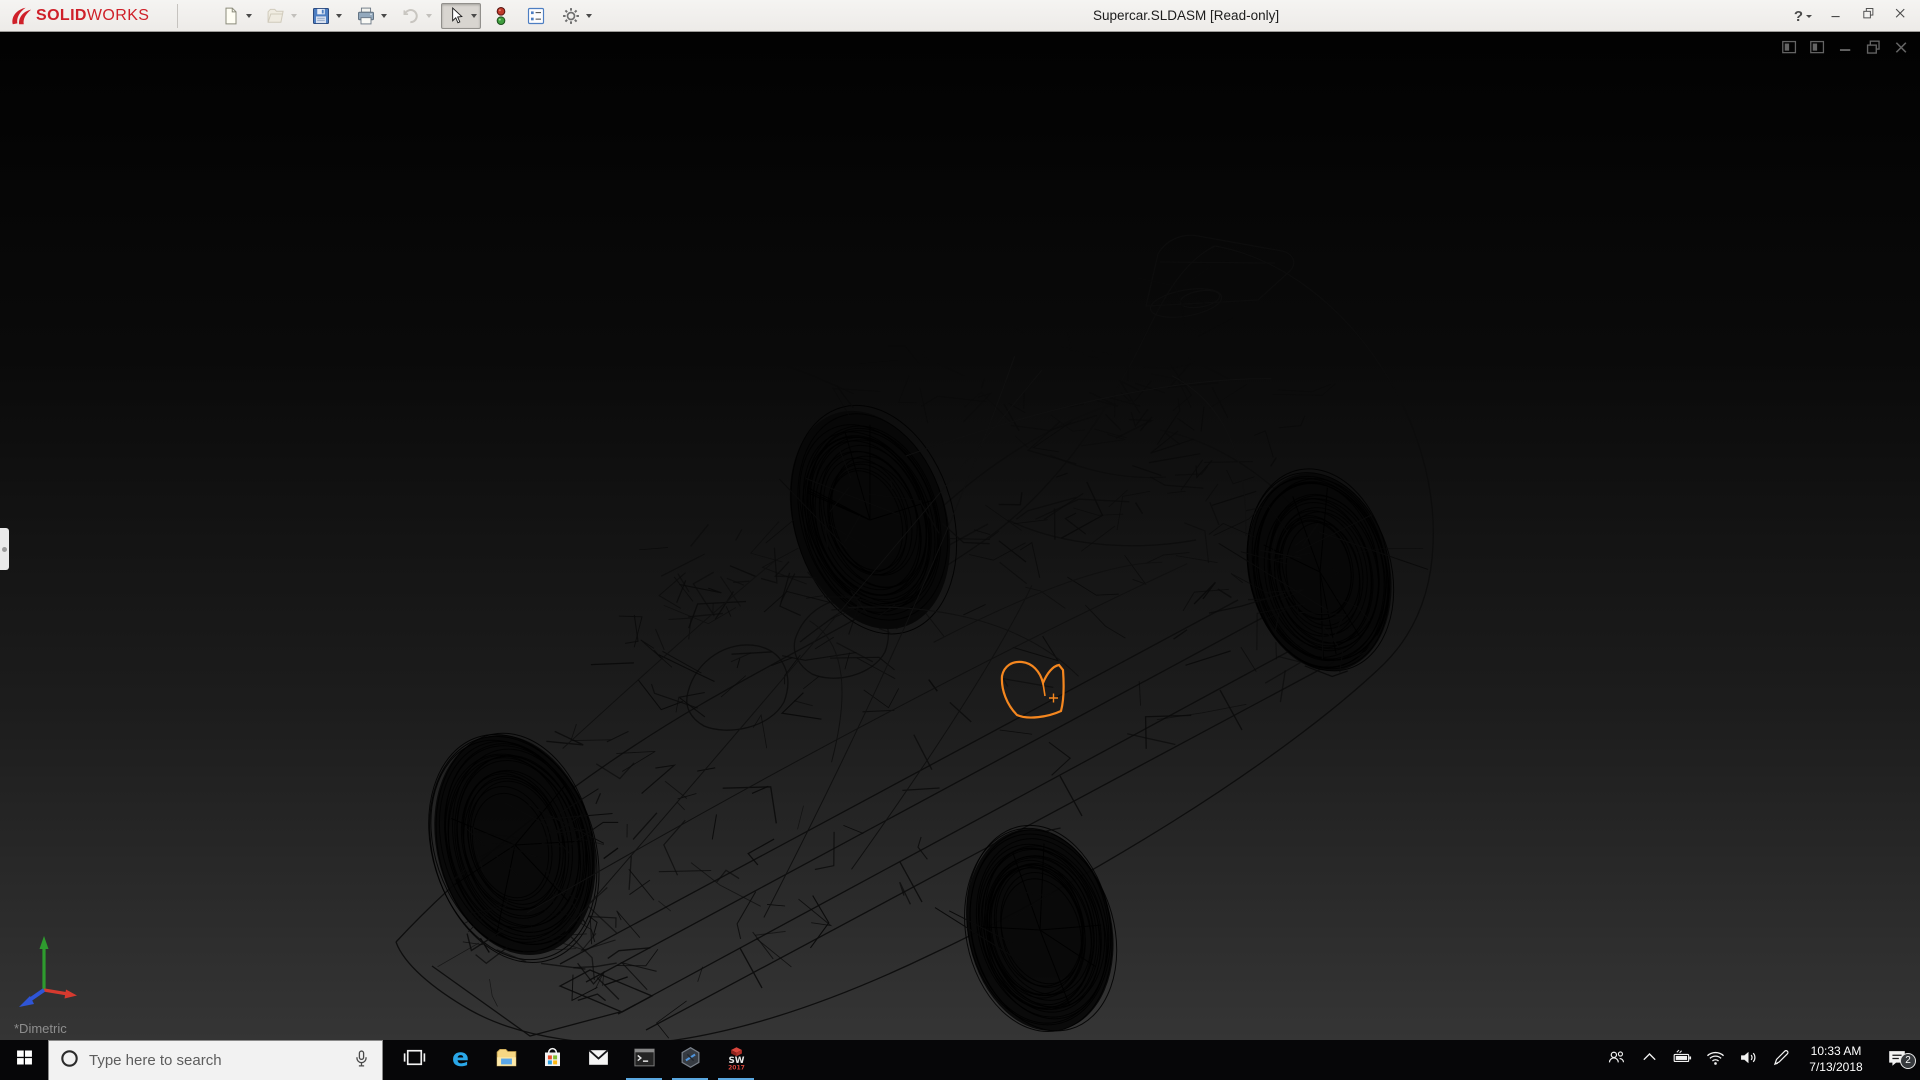 The width and height of the screenshot is (1920, 1080). What do you see at coordinates (1908, 1060) in the screenshot?
I see `notification-badge: 2` at bounding box center [1908, 1060].